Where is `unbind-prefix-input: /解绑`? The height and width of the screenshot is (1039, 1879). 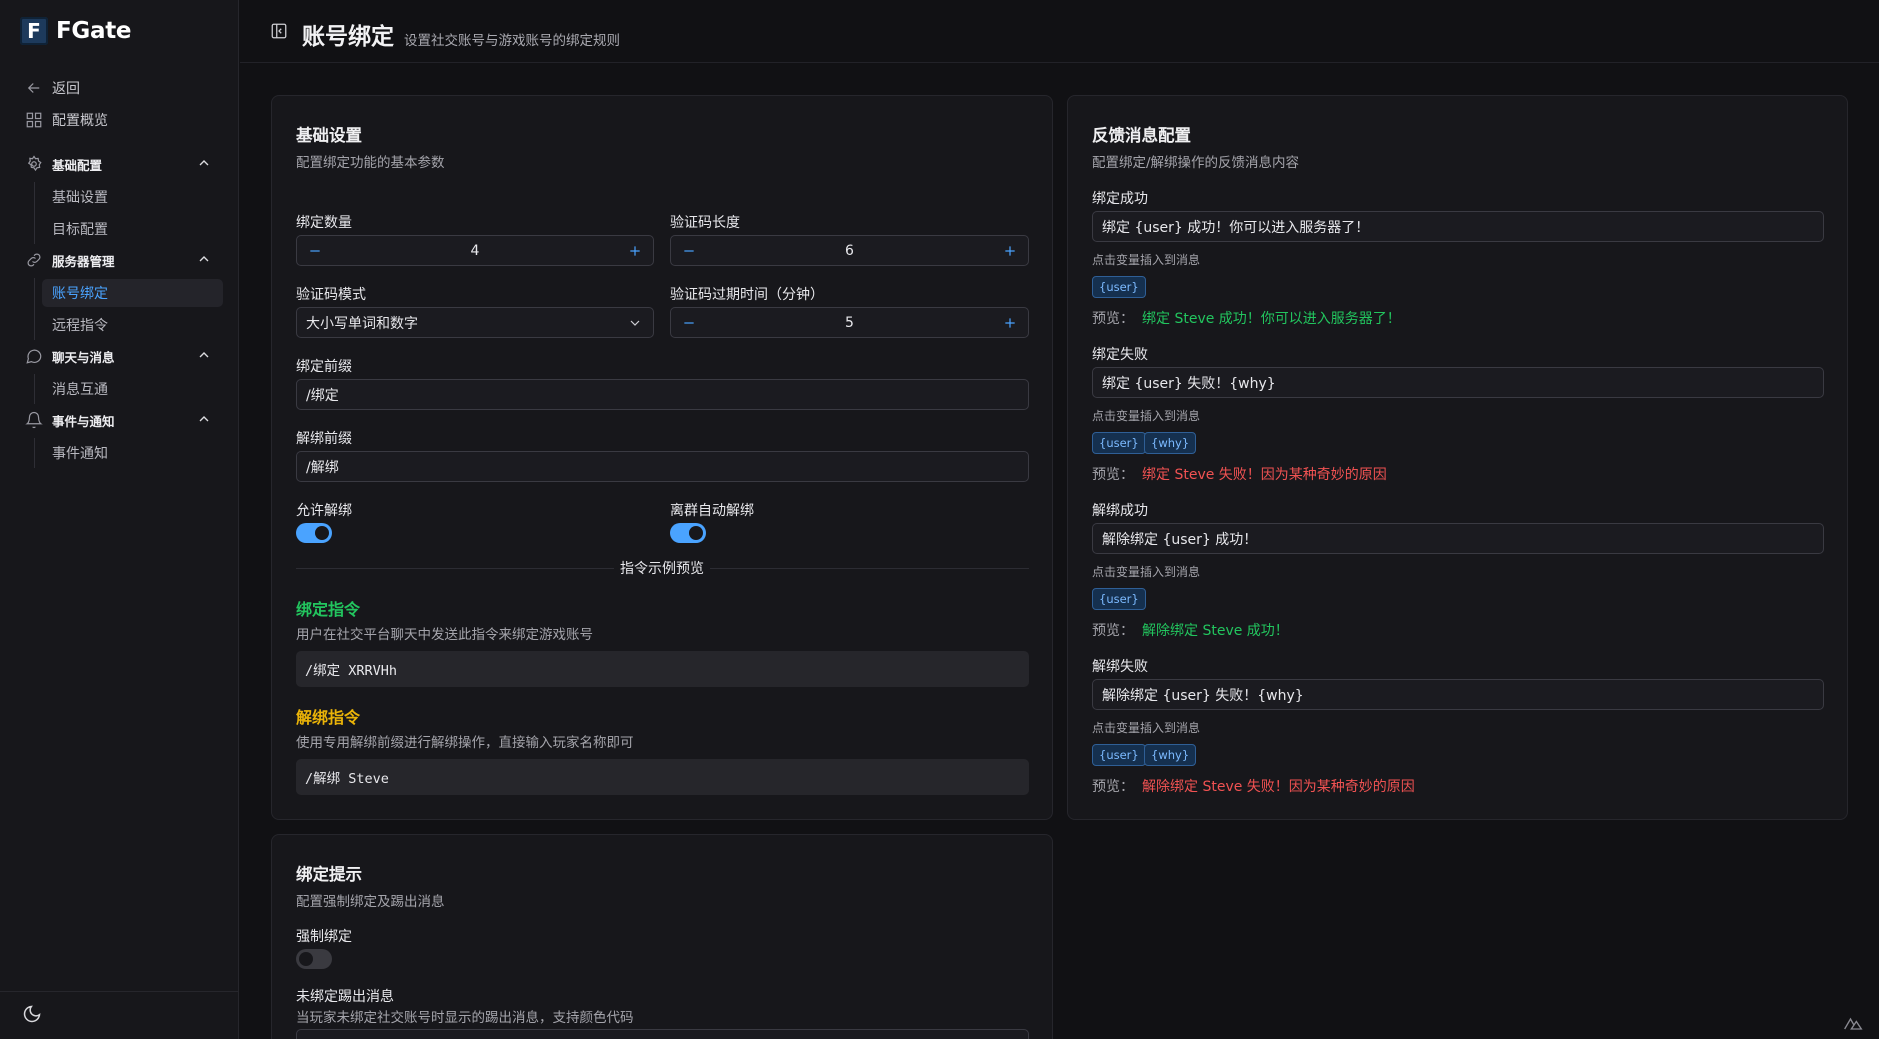
unbind-prefix-input: /解绑 is located at coordinates (662, 466).